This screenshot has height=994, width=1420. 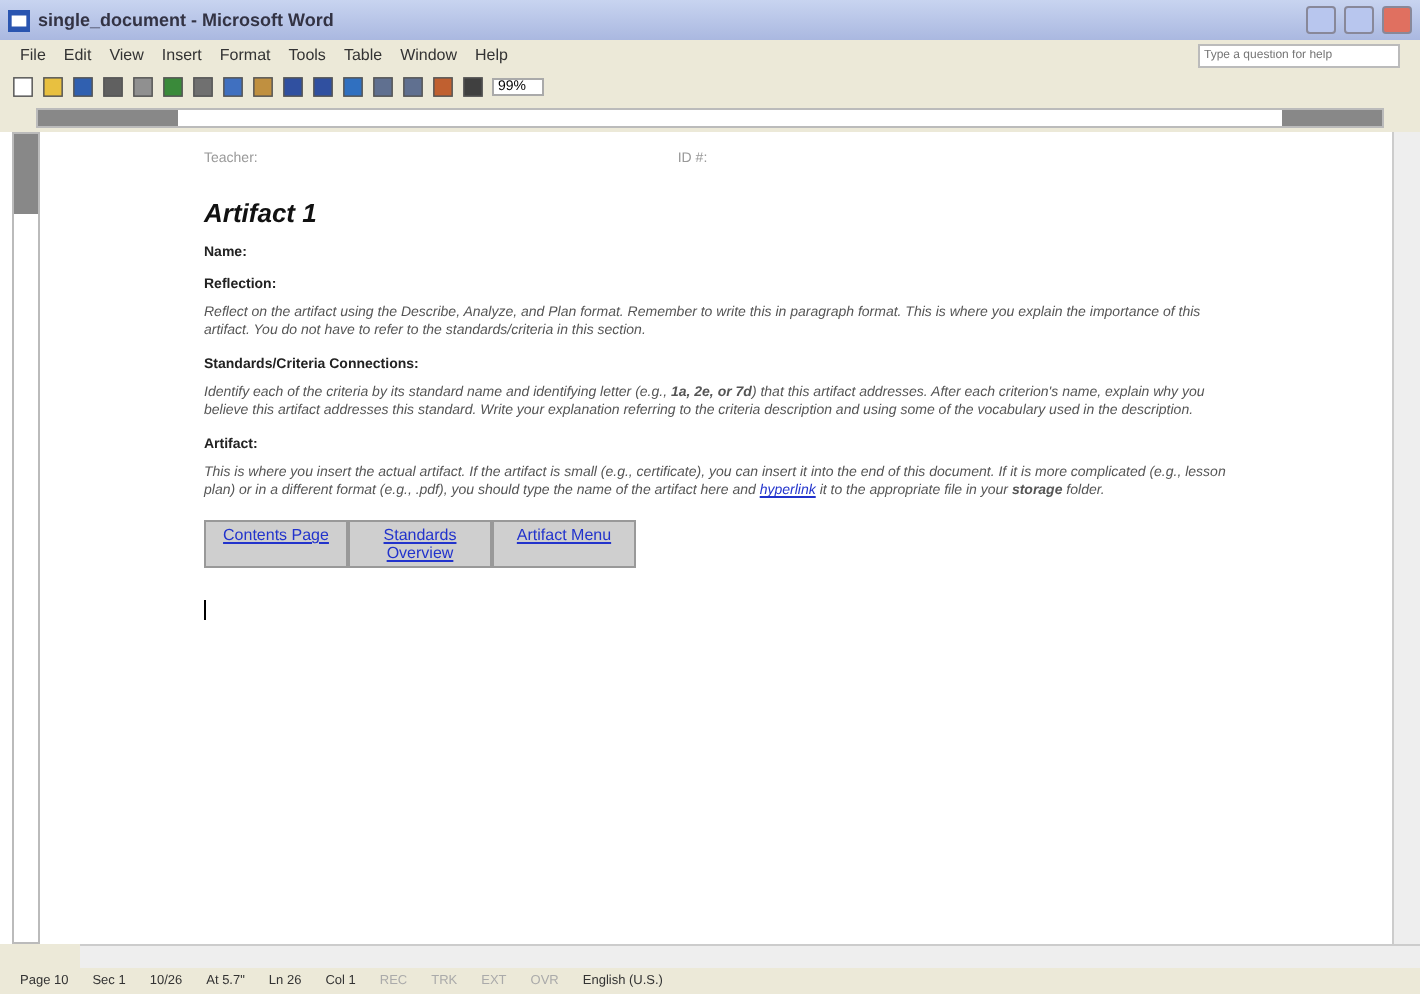 What do you see at coordinates (564, 544) in the screenshot?
I see `nav-link-cell: Artifact Menu` at bounding box center [564, 544].